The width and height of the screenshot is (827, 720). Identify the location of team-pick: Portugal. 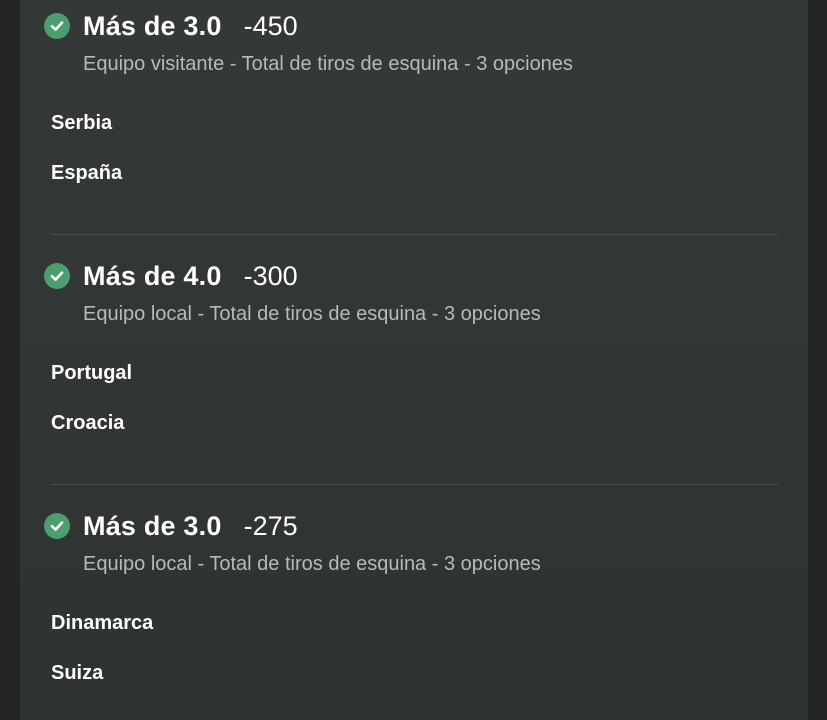
(92, 373).